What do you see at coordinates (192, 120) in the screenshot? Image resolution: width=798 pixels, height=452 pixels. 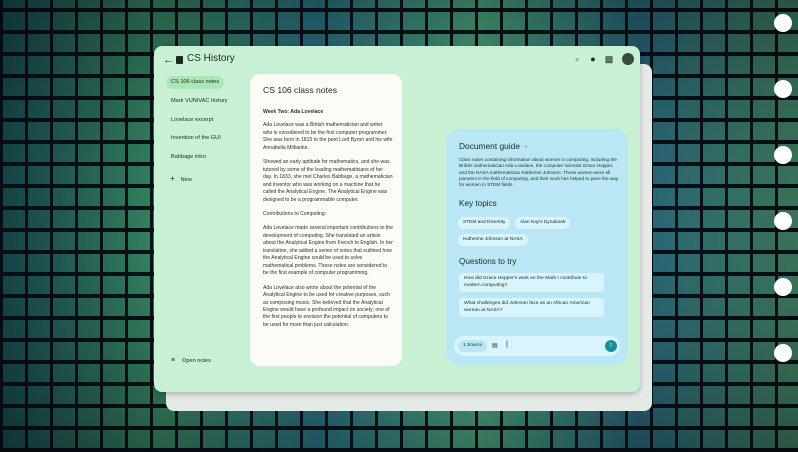 I see `sidebar-item-lovelace-excerpt: Lovelace excerpt` at bounding box center [192, 120].